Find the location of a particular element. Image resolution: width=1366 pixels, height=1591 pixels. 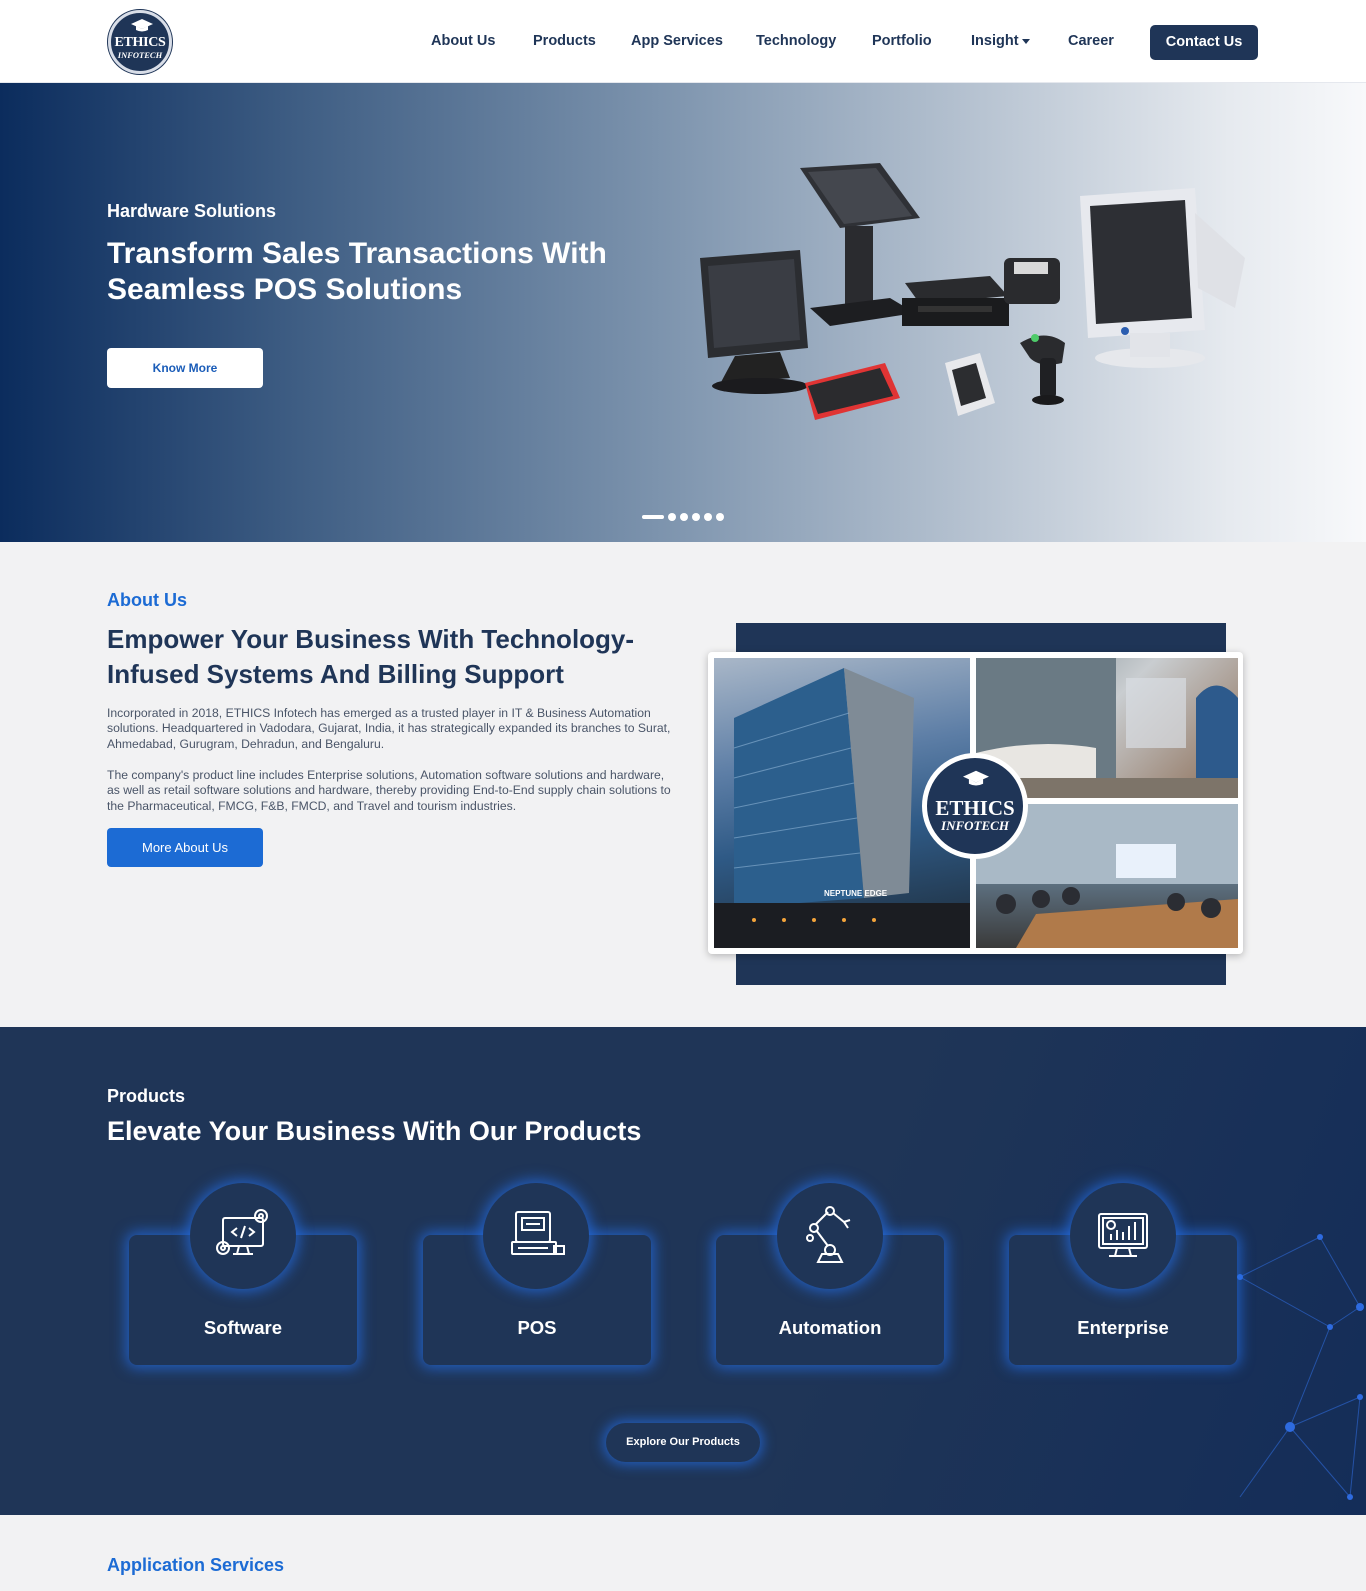

nav-about-us: About Us is located at coordinates (463, 41).